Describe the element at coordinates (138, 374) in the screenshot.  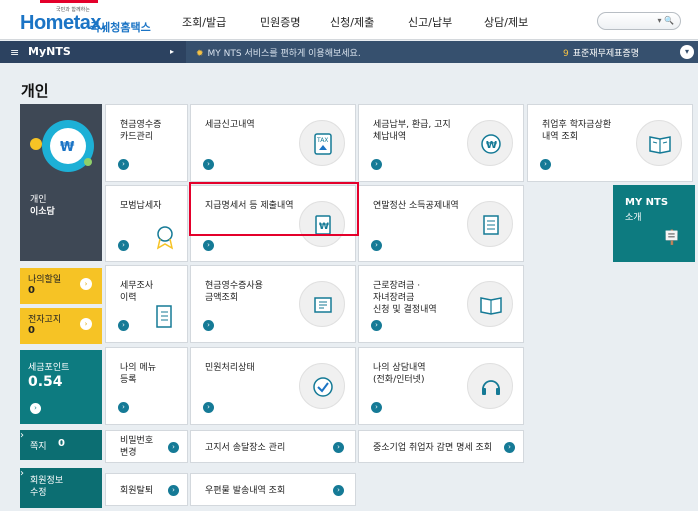
I see `tile-my-menu-label: 나의 메뉴 등록` at that location.